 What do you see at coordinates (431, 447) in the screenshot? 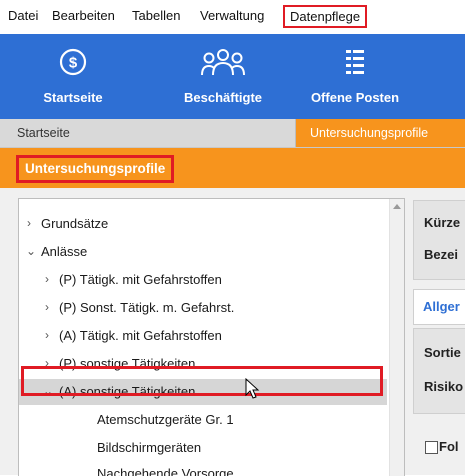
I see `fol-checkbox` at bounding box center [431, 447].